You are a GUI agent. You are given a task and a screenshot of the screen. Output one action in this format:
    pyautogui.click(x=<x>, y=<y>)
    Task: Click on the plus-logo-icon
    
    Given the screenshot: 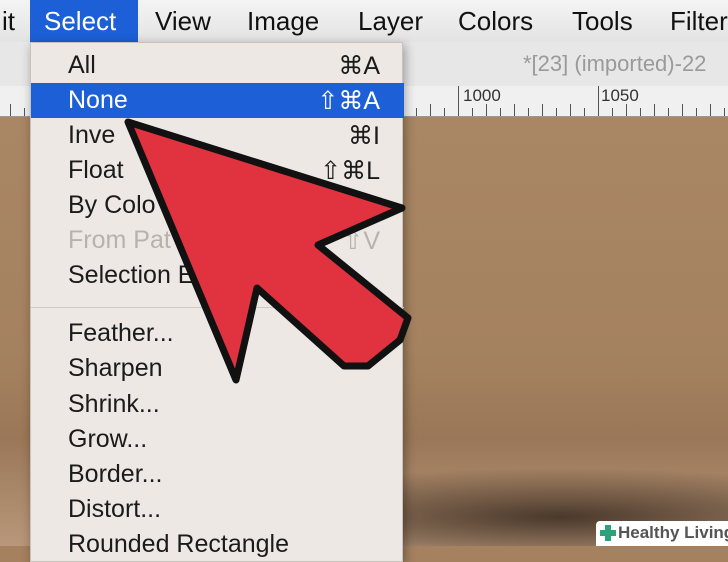 What is the action you would take?
    pyautogui.click(x=608, y=533)
    